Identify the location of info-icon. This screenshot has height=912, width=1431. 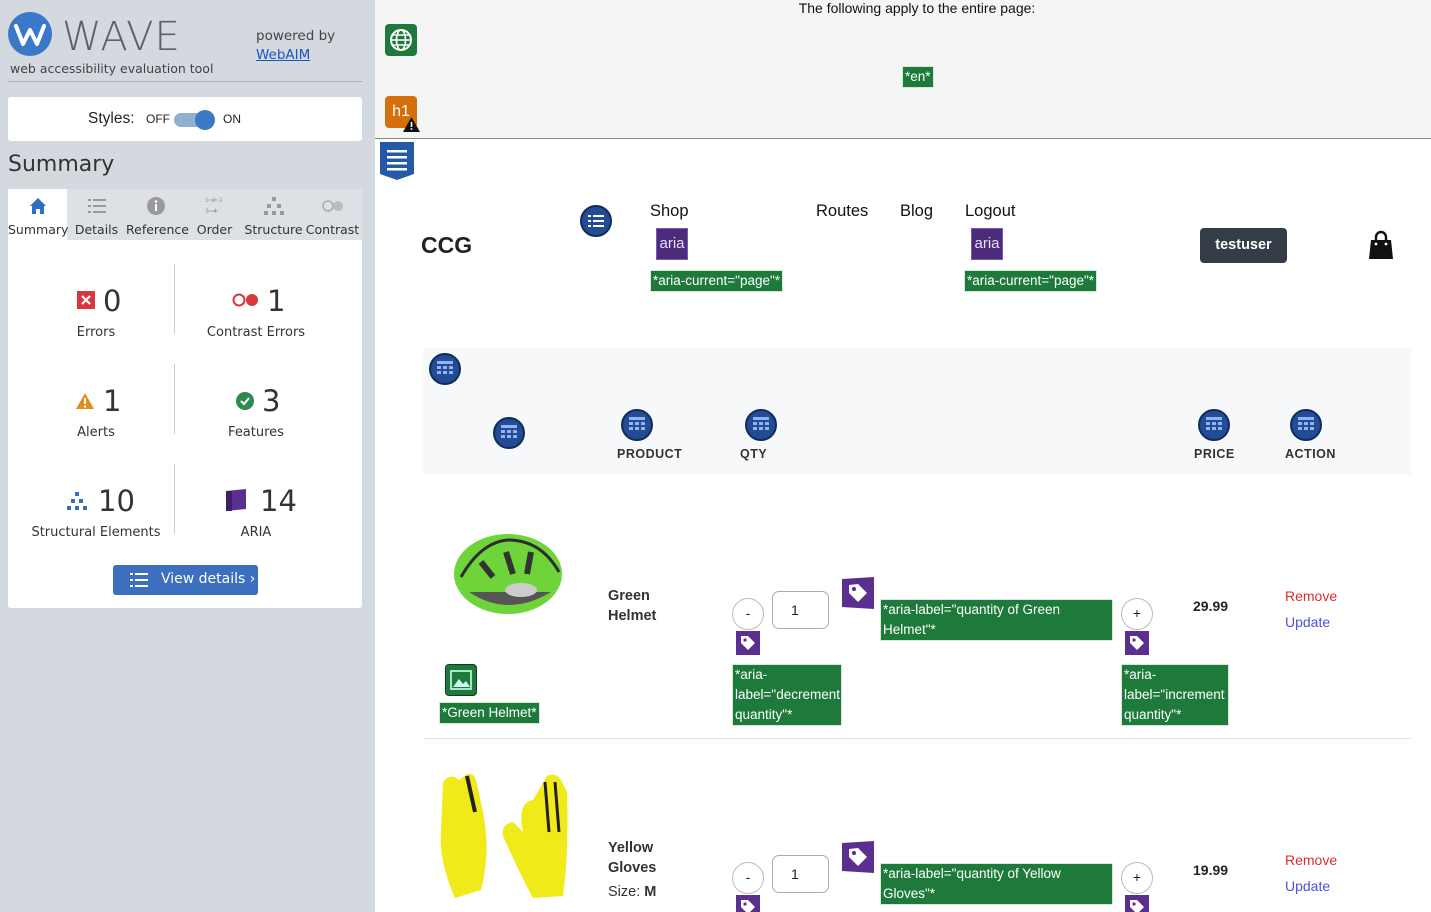
(156, 206).